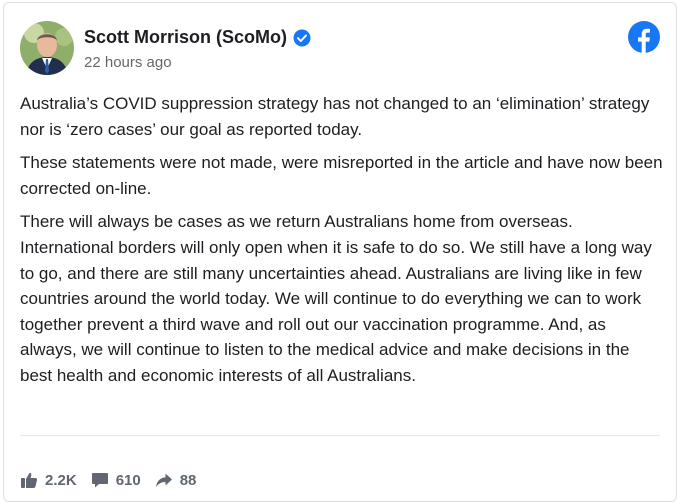 The height and width of the screenshot is (502, 682). I want to click on author-name: Scott Morrison (ScoMo), so click(197, 37).